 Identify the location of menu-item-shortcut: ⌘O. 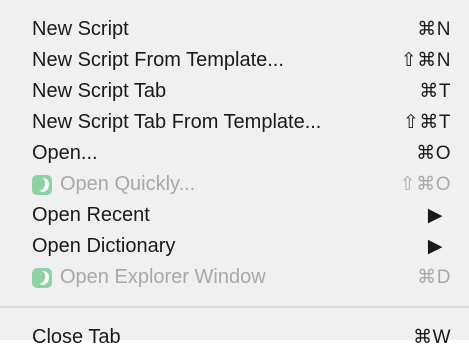
(433, 153).